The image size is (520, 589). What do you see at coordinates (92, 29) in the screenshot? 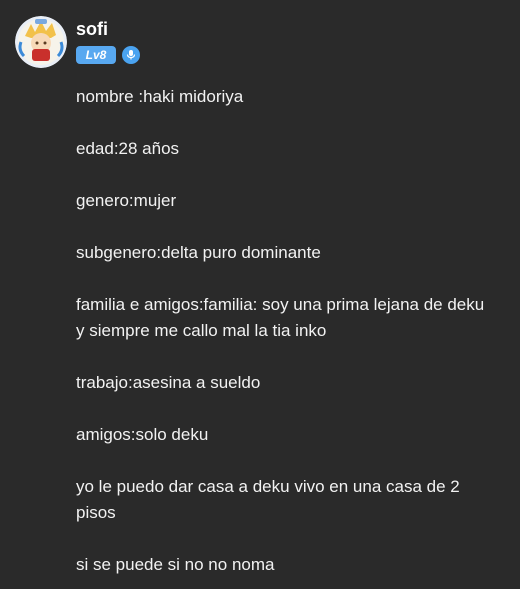
I see `author-name: sofi` at bounding box center [92, 29].